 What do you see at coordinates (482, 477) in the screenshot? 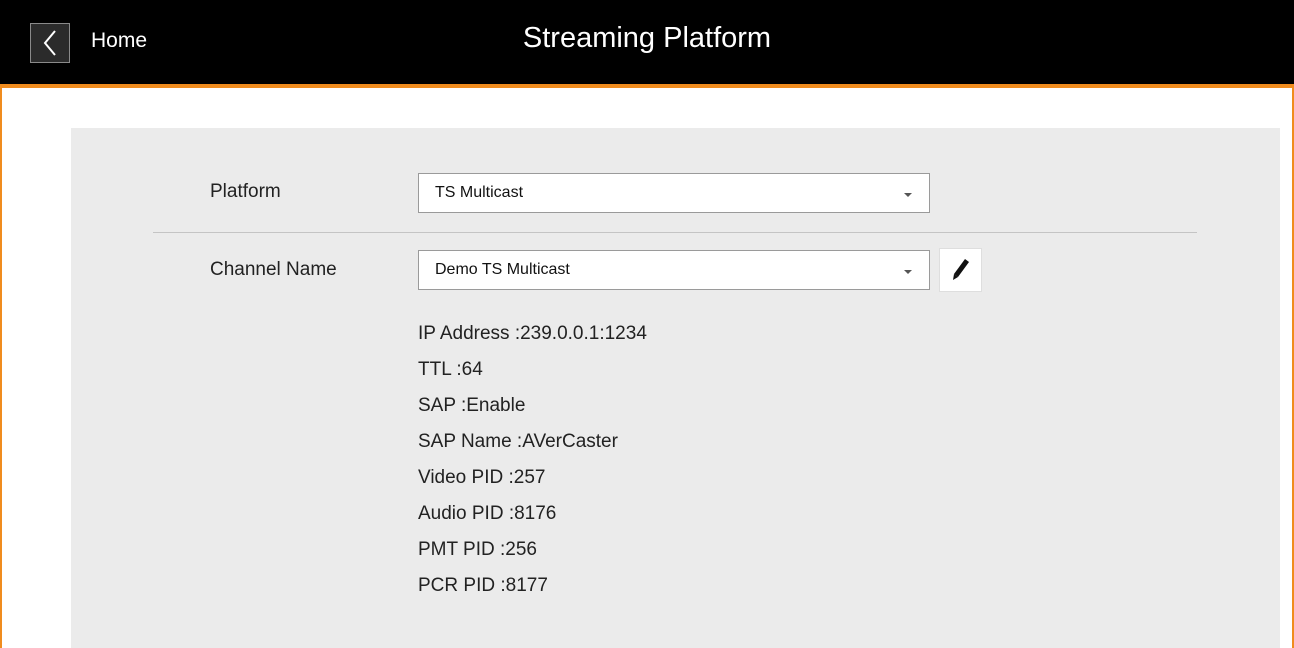
I see `detail-video-pid: Video PID :257` at bounding box center [482, 477].